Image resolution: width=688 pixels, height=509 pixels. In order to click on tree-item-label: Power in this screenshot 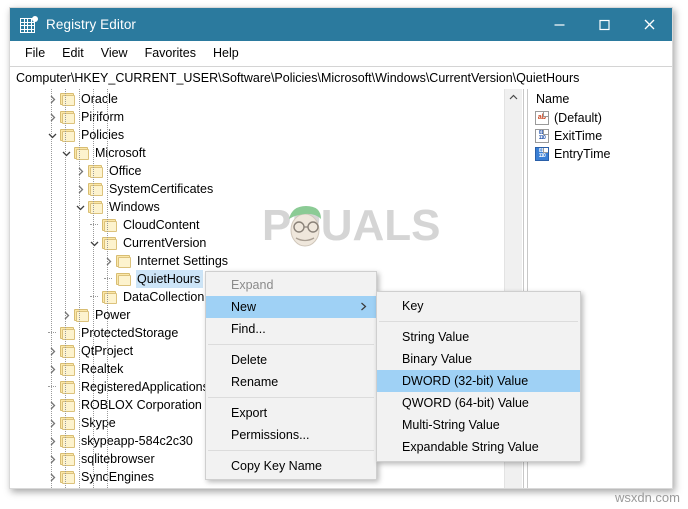, I will do `click(113, 315)`.